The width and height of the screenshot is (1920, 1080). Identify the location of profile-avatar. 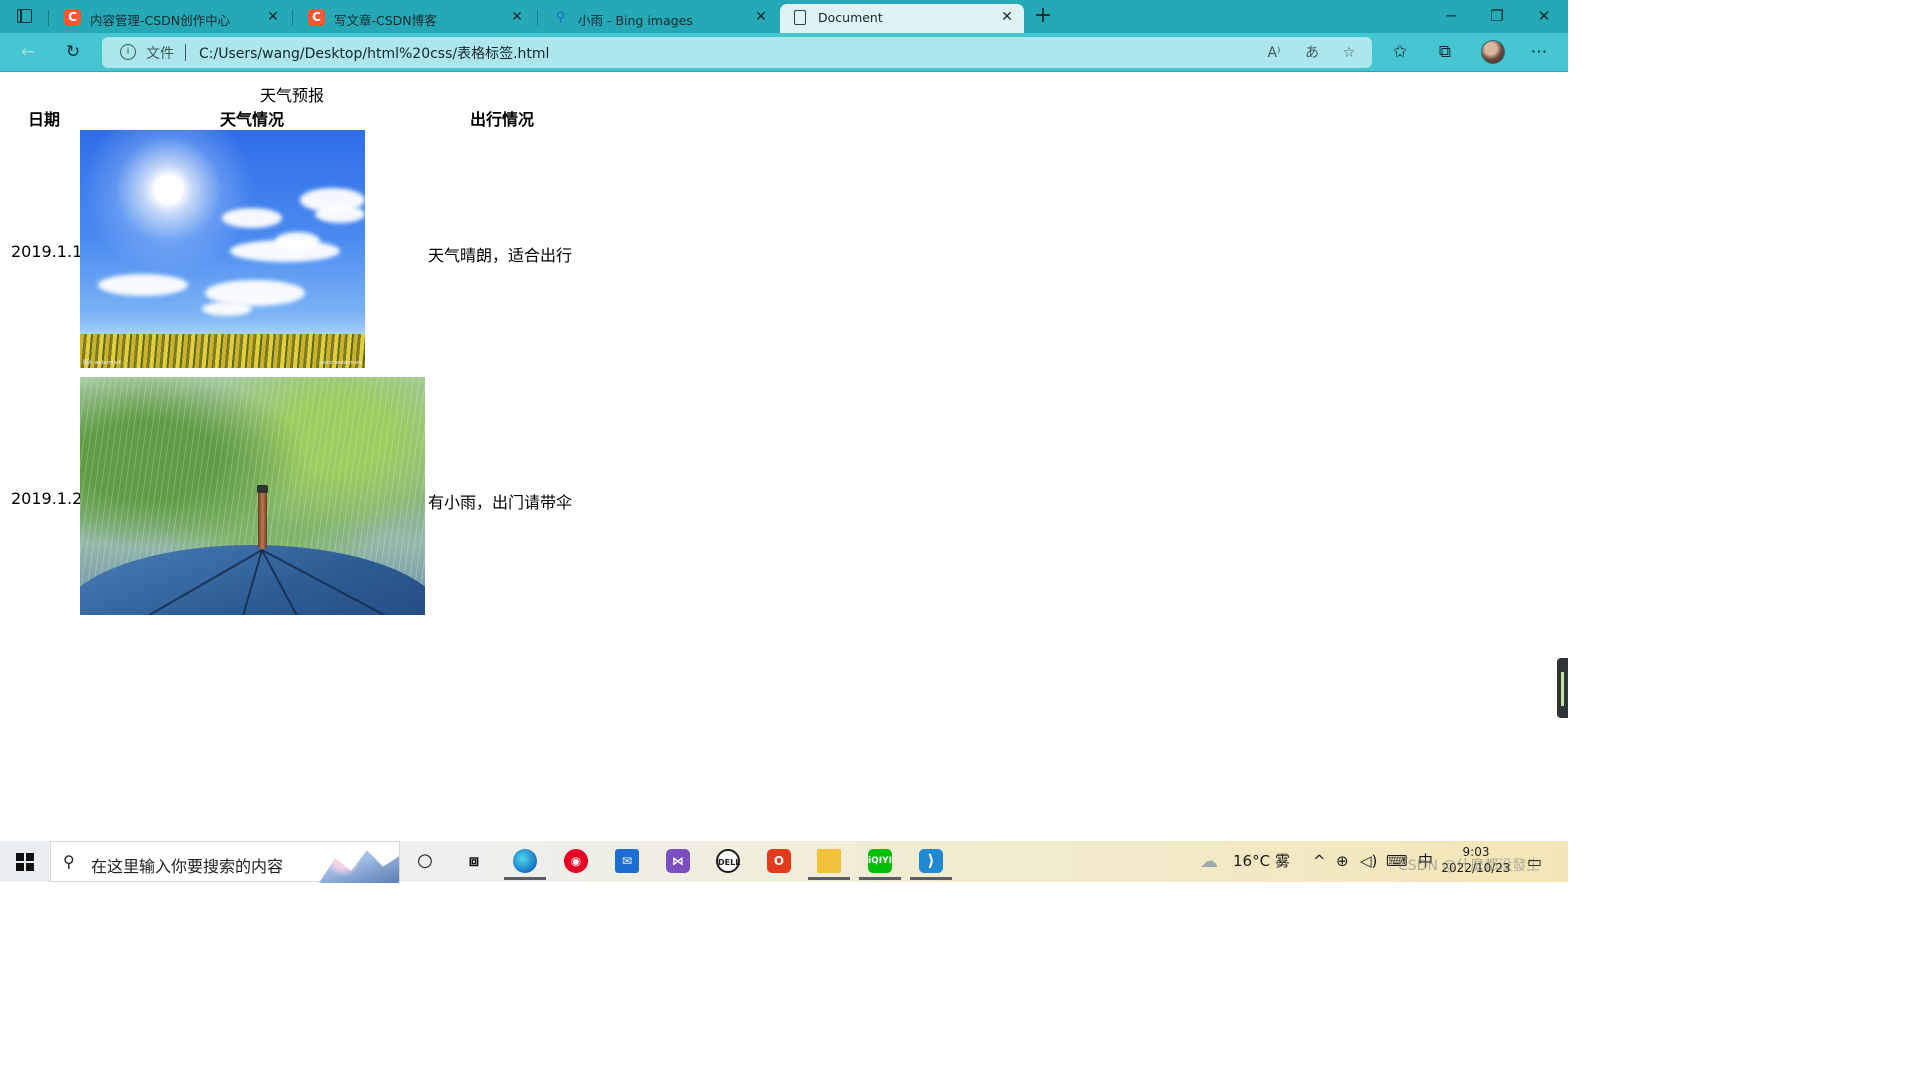
(1493, 52).